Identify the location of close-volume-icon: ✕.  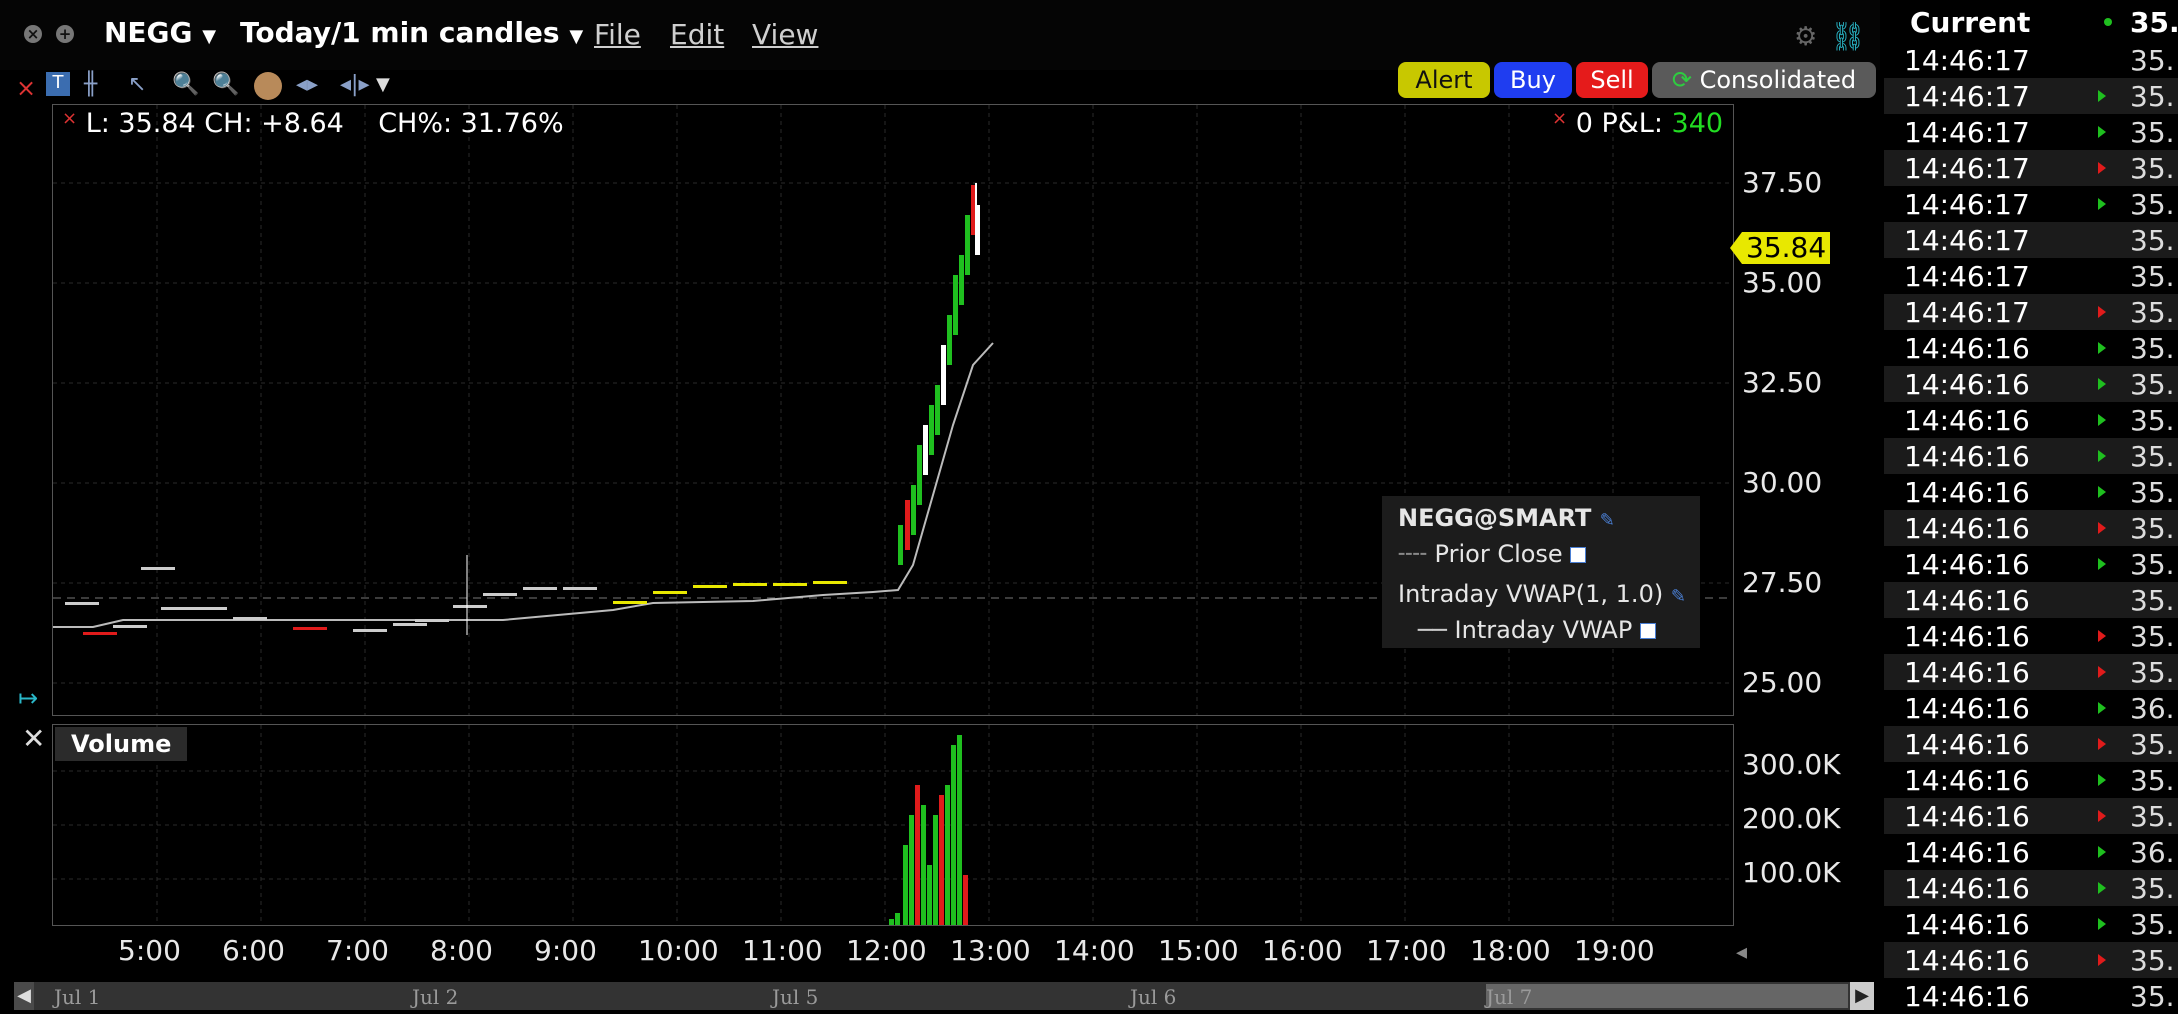
(33, 738).